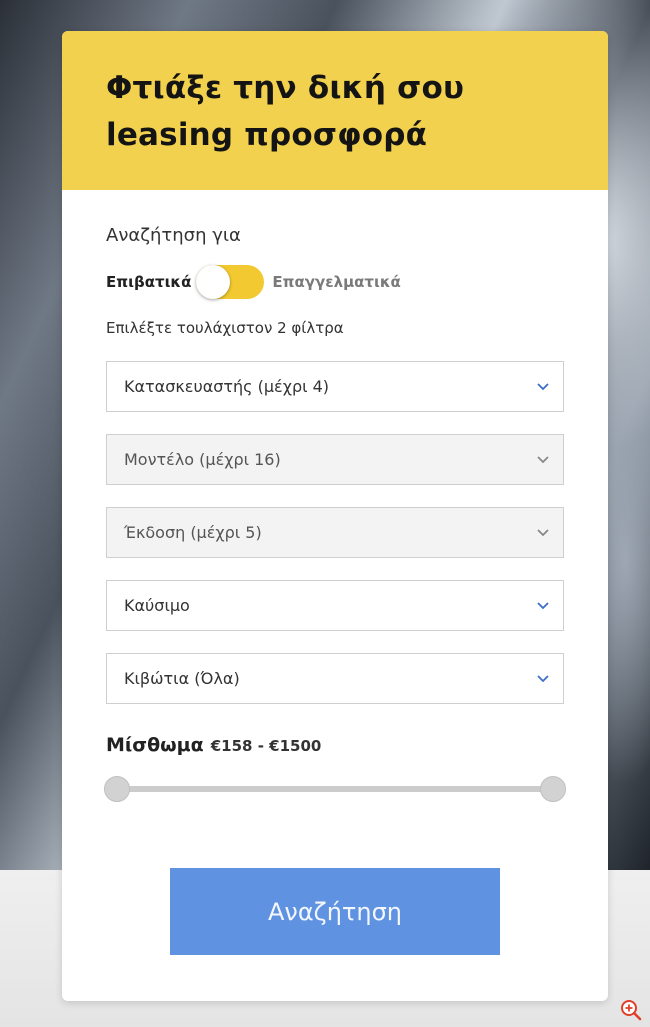  I want to click on zoom-in-icon, so click(631, 1010).